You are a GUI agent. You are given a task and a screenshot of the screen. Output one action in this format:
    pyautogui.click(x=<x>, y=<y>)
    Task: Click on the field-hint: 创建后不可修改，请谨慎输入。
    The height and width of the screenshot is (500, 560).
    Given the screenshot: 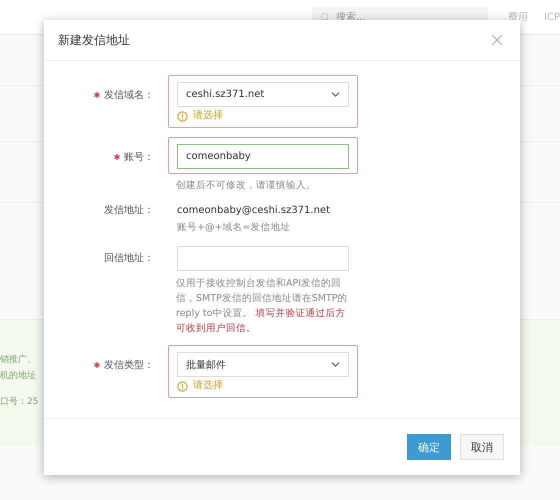 What is the action you would take?
    pyautogui.click(x=246, y=186)
    